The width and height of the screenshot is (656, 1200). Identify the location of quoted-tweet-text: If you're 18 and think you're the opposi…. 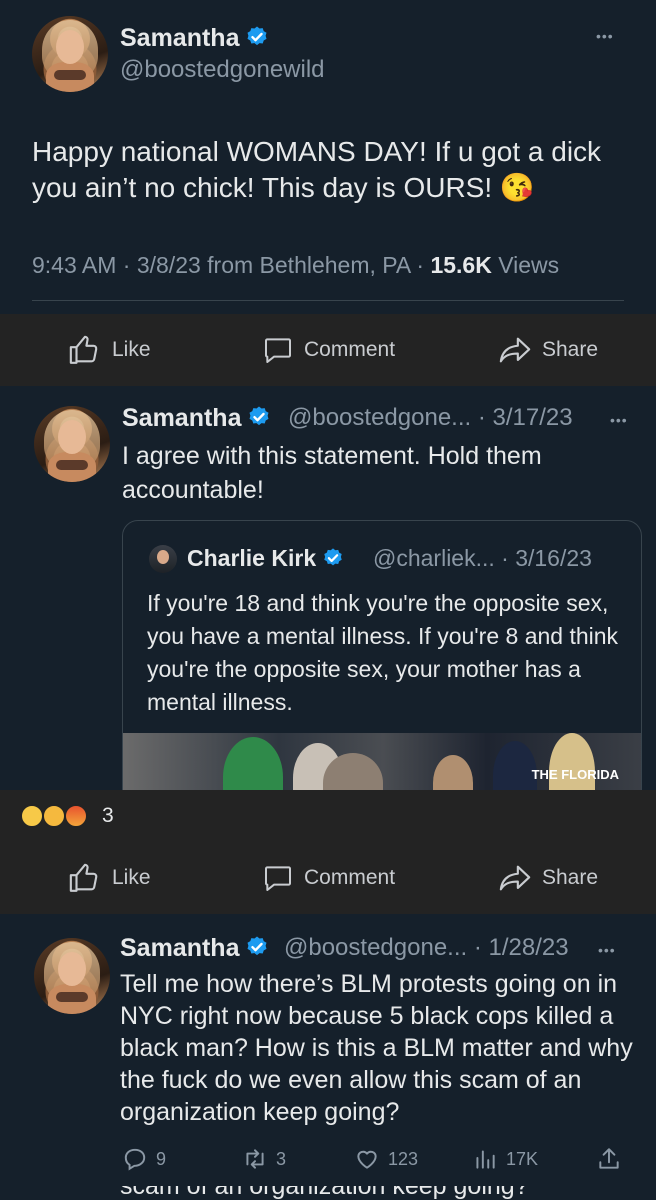
(383, 652).